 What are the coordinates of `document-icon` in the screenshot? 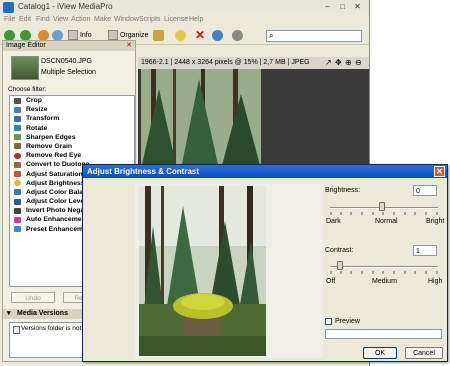 It's located at (16, 330).